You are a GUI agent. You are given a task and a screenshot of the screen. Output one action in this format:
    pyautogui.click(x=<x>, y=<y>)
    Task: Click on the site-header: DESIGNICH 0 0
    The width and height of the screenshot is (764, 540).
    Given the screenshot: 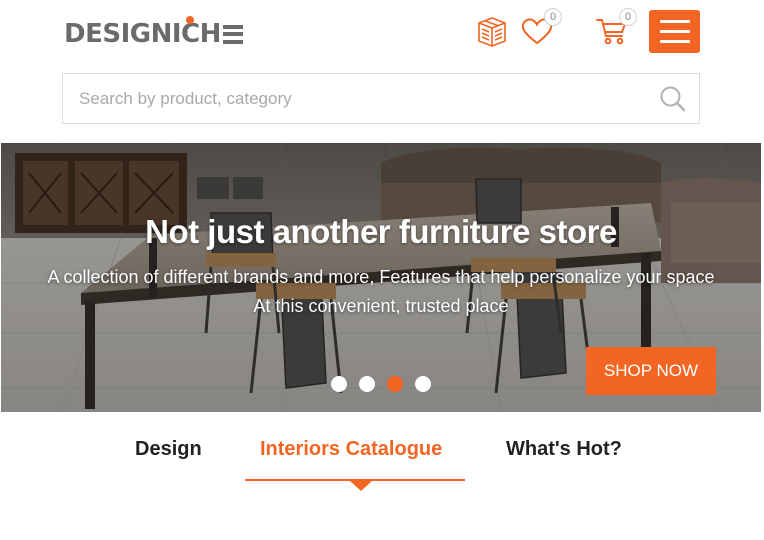 What is the action you would take?
    pyautogui.click(x=382, y=35)
    